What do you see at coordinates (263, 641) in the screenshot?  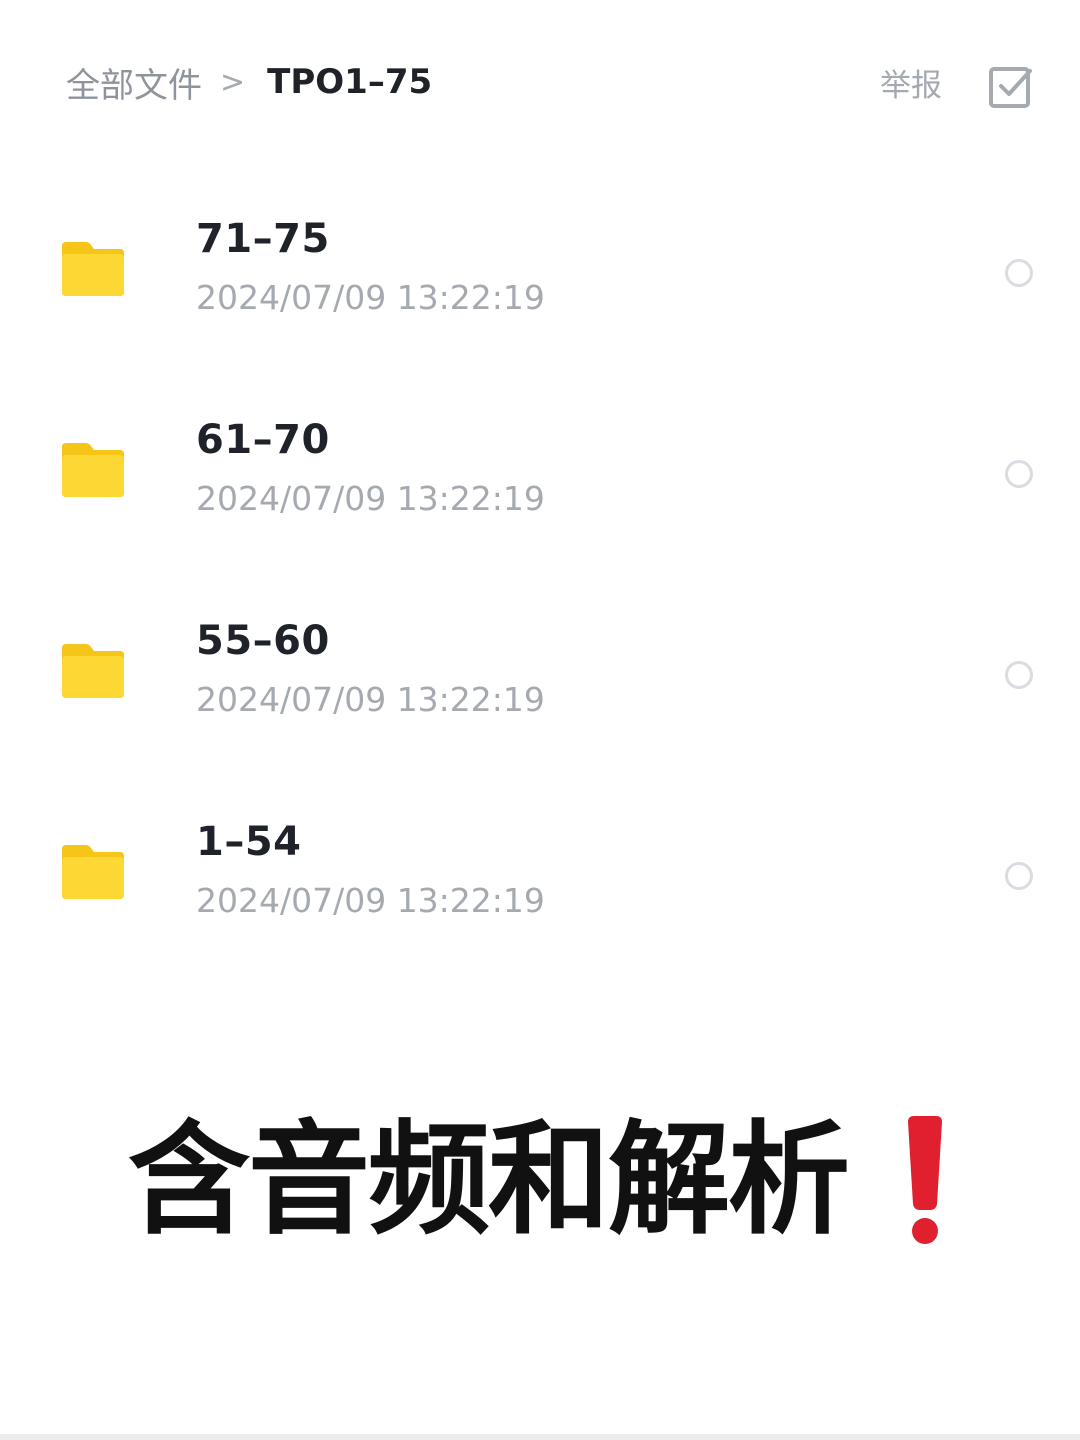 I see `file-name: 55–60` at bounding box center [263, 641].